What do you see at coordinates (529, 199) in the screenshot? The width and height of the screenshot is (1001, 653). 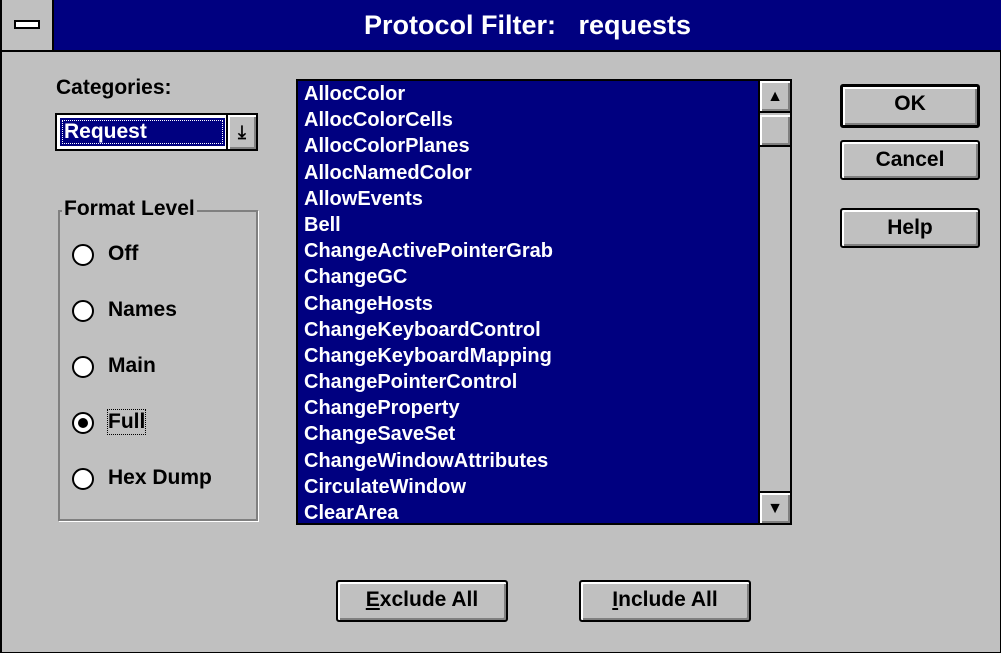 I see `list-item: AllowEvents` at bounding box center [529, 199].